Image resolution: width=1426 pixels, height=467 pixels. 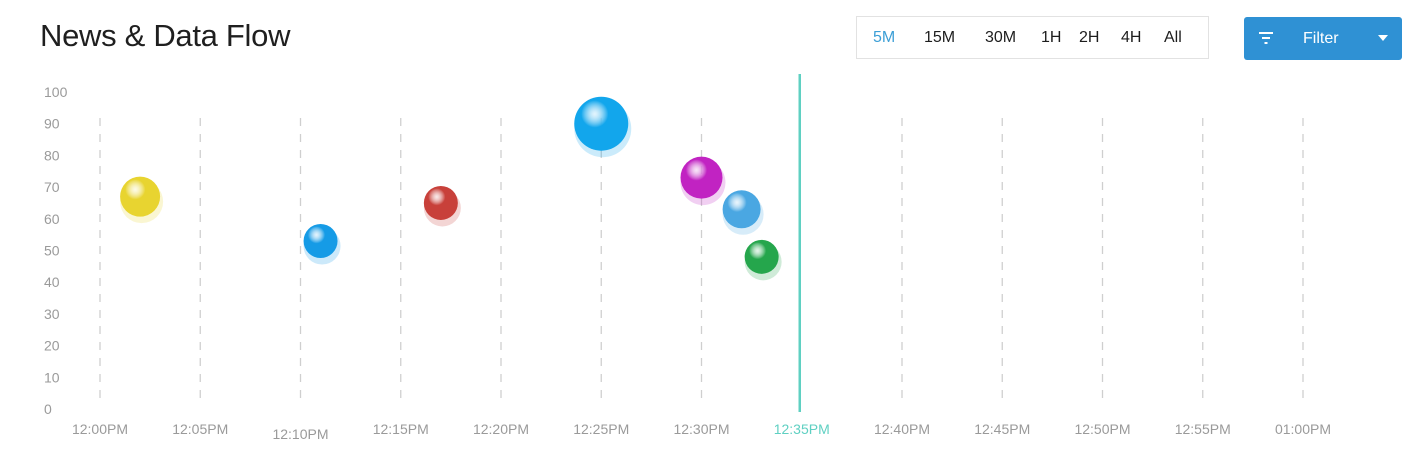 I want to click on x-tick-label: 12:35PM, so click(x=802, y=429).